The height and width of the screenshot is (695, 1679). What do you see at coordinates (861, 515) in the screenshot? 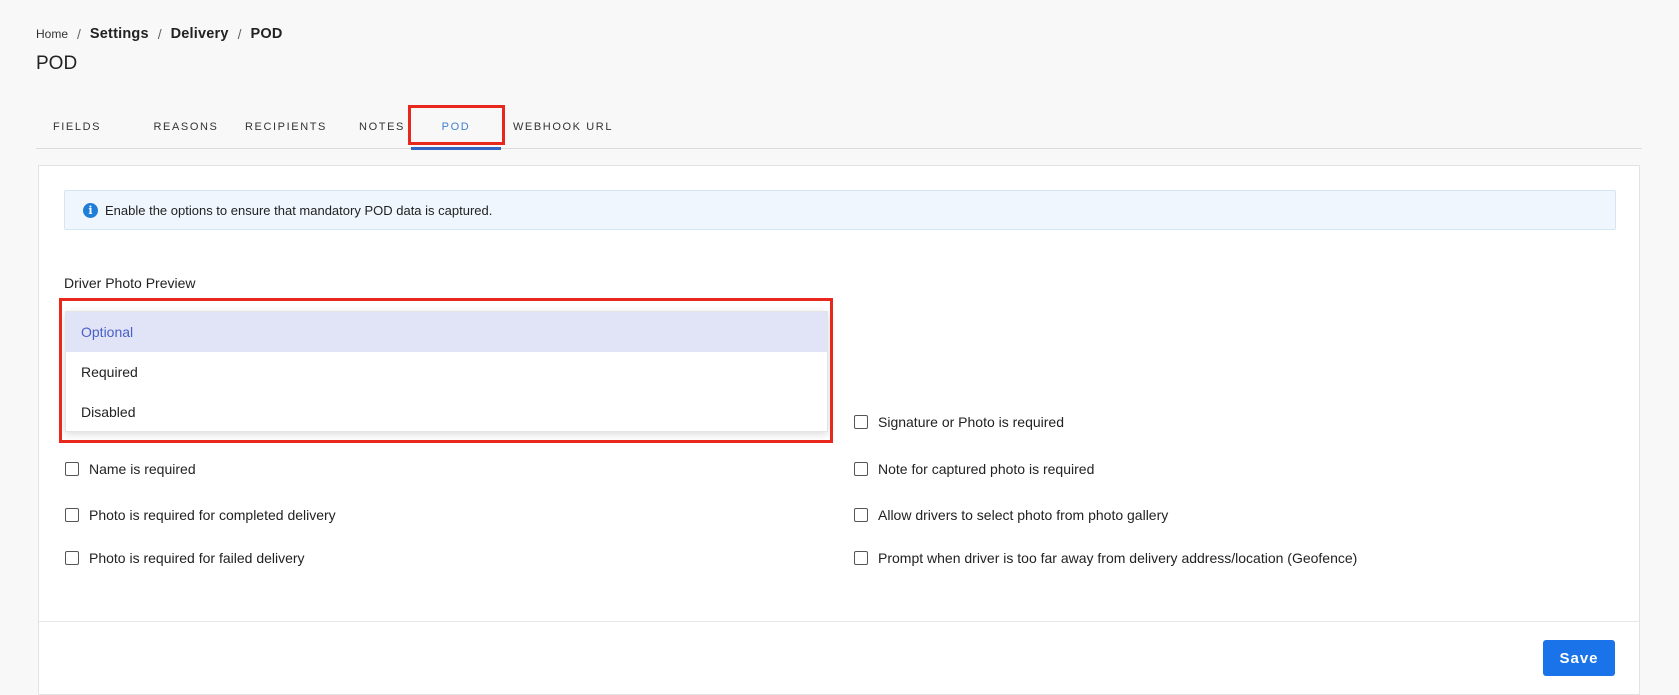
I see `allow-gallery-checkbox` at bounding box center [861, 515].